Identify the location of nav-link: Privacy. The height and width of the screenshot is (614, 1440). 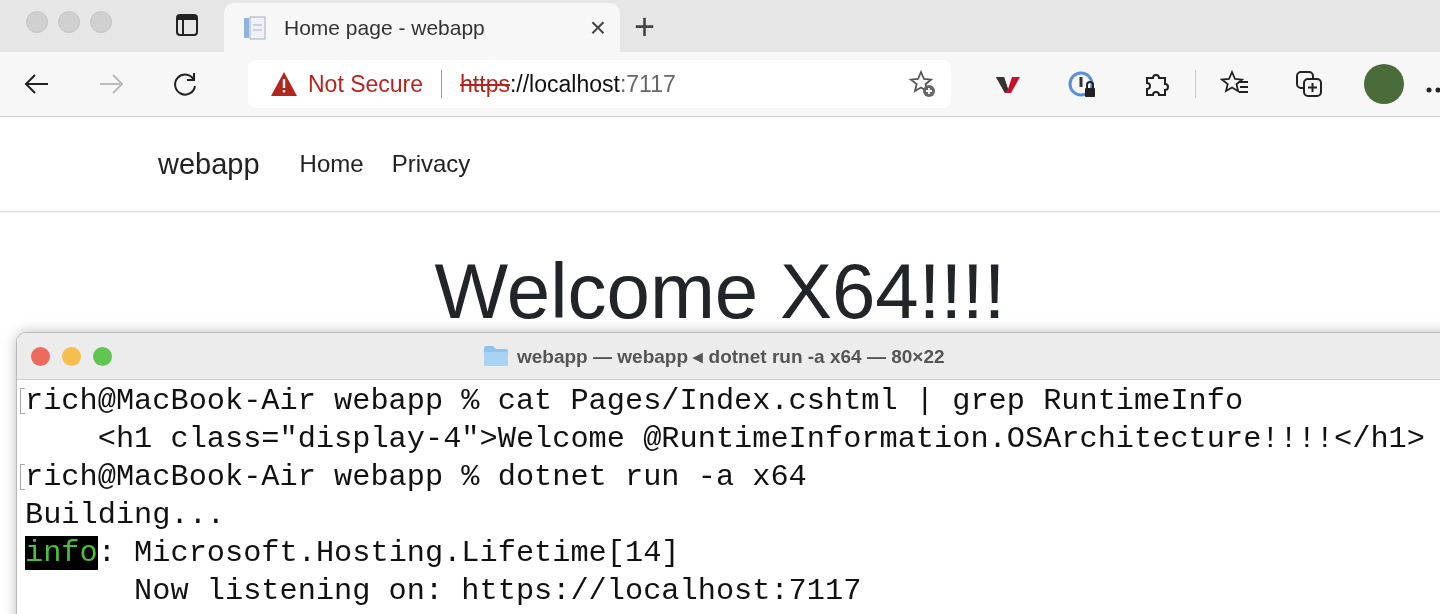
(431, 164).